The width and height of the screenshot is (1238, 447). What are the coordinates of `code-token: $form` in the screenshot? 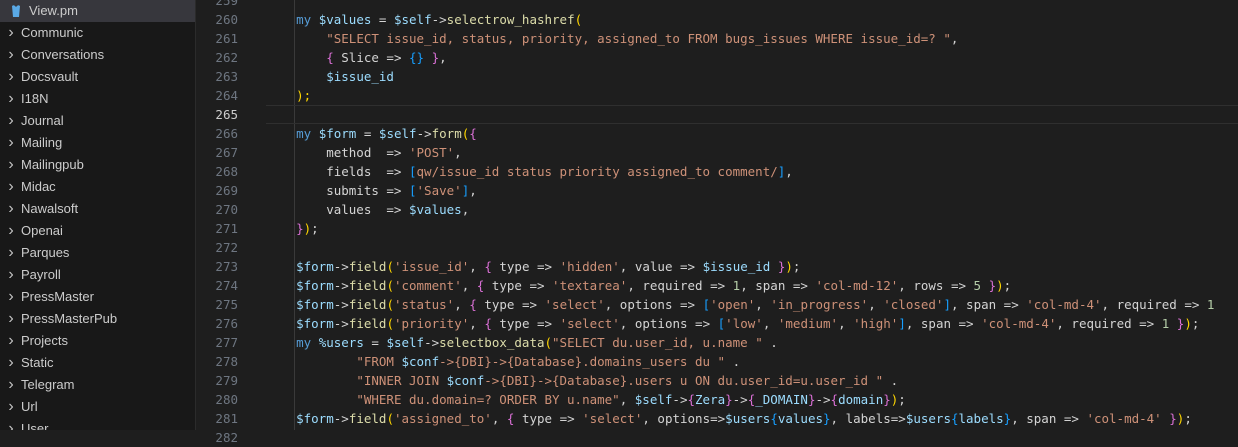 It's located at (315, 304).